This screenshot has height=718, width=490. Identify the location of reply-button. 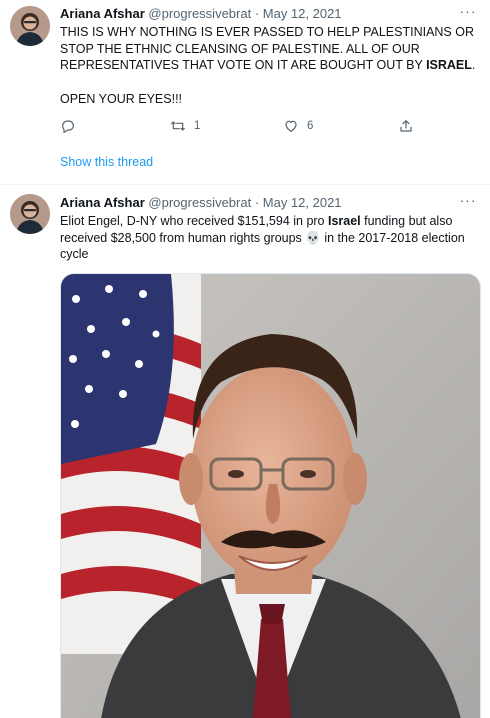
(72, 126).